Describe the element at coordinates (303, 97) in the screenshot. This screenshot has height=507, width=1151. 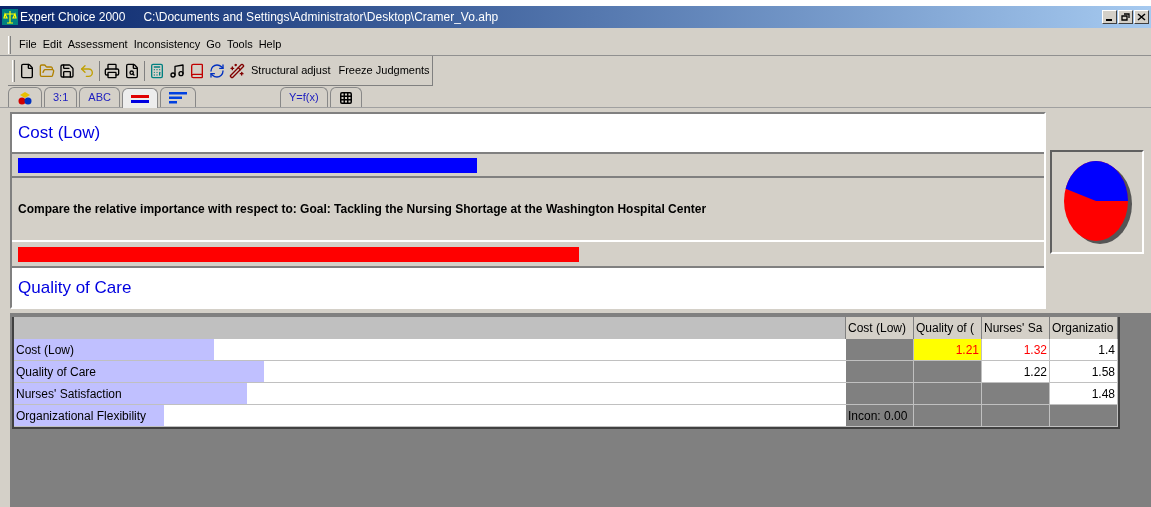
I see `tab: Y=f(x)` at that location.